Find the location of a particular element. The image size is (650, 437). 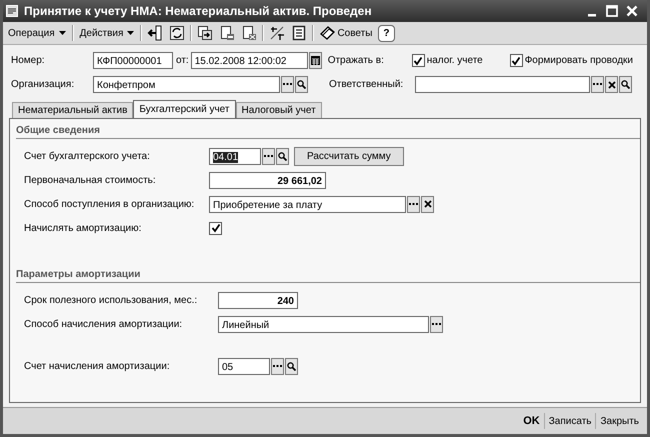

input-field: Приобретение за плату is located at coordinates (307, 204).